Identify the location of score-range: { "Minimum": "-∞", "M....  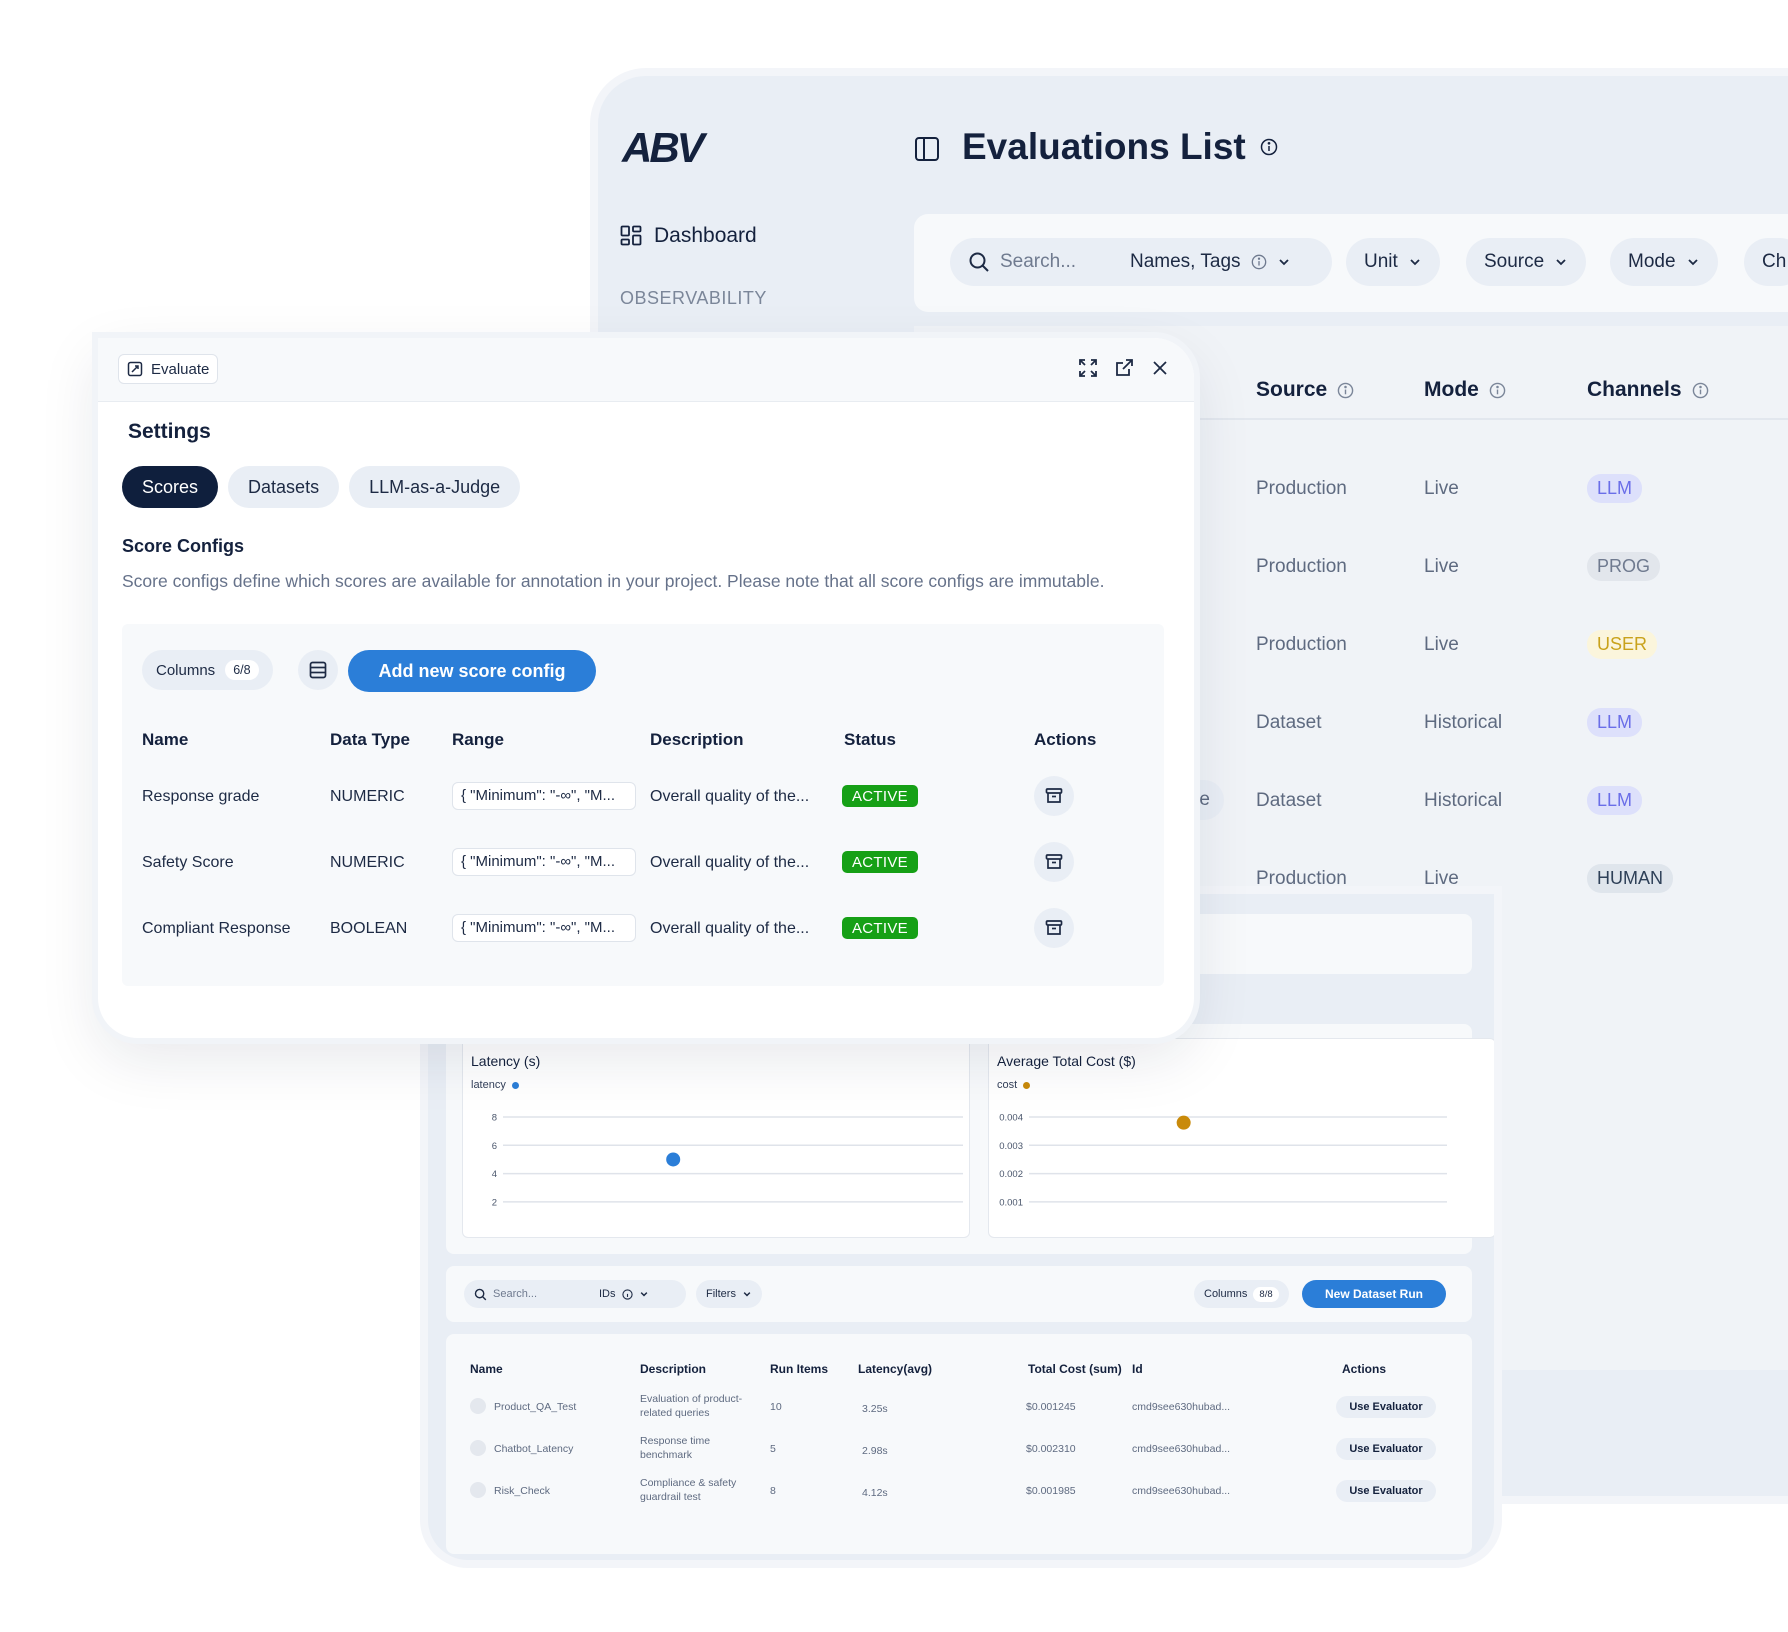
(544, 862).